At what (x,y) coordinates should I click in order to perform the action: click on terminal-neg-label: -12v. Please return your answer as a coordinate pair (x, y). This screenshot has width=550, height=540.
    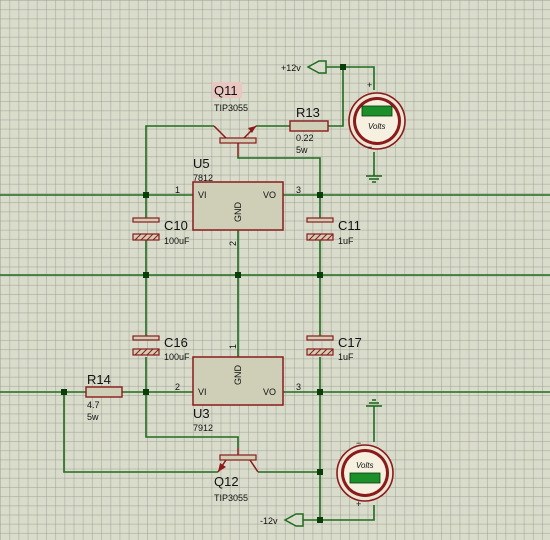
    Looking at the image, I should click on (269, 521).